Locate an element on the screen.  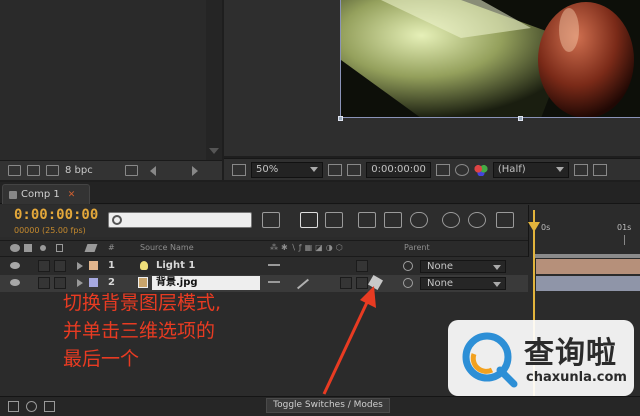
transfer-controls-icon is located at coordinates (31, 406).